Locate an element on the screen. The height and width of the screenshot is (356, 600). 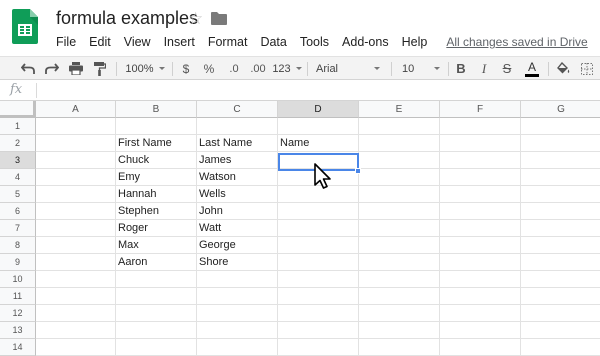
cell-g9 is located at coordinates (560, 262).